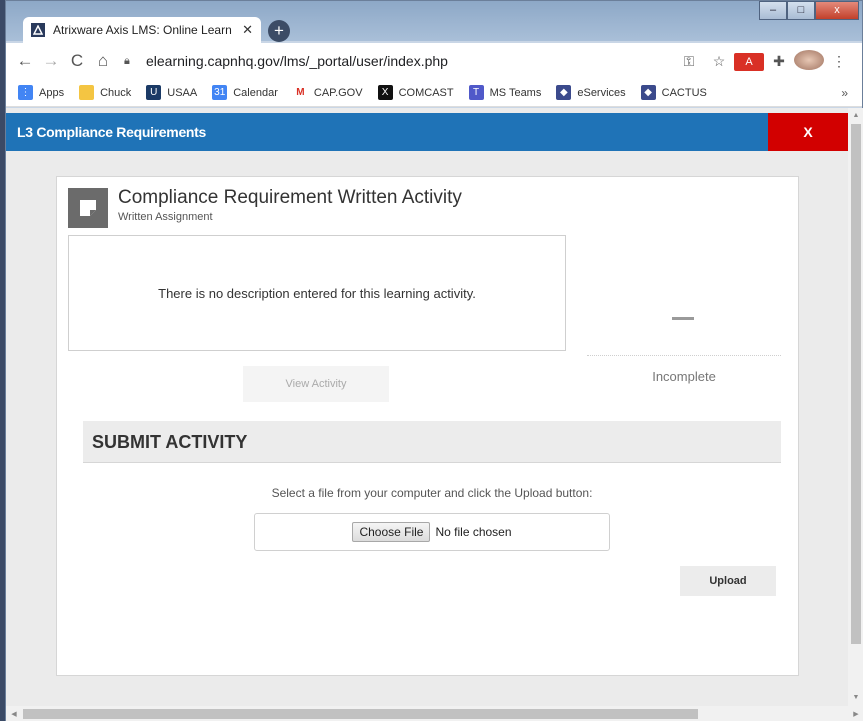 Image resolution: width=863 pixels, height=721 pixels. I want to click on window-controls: – □ x, so click(809, 10).